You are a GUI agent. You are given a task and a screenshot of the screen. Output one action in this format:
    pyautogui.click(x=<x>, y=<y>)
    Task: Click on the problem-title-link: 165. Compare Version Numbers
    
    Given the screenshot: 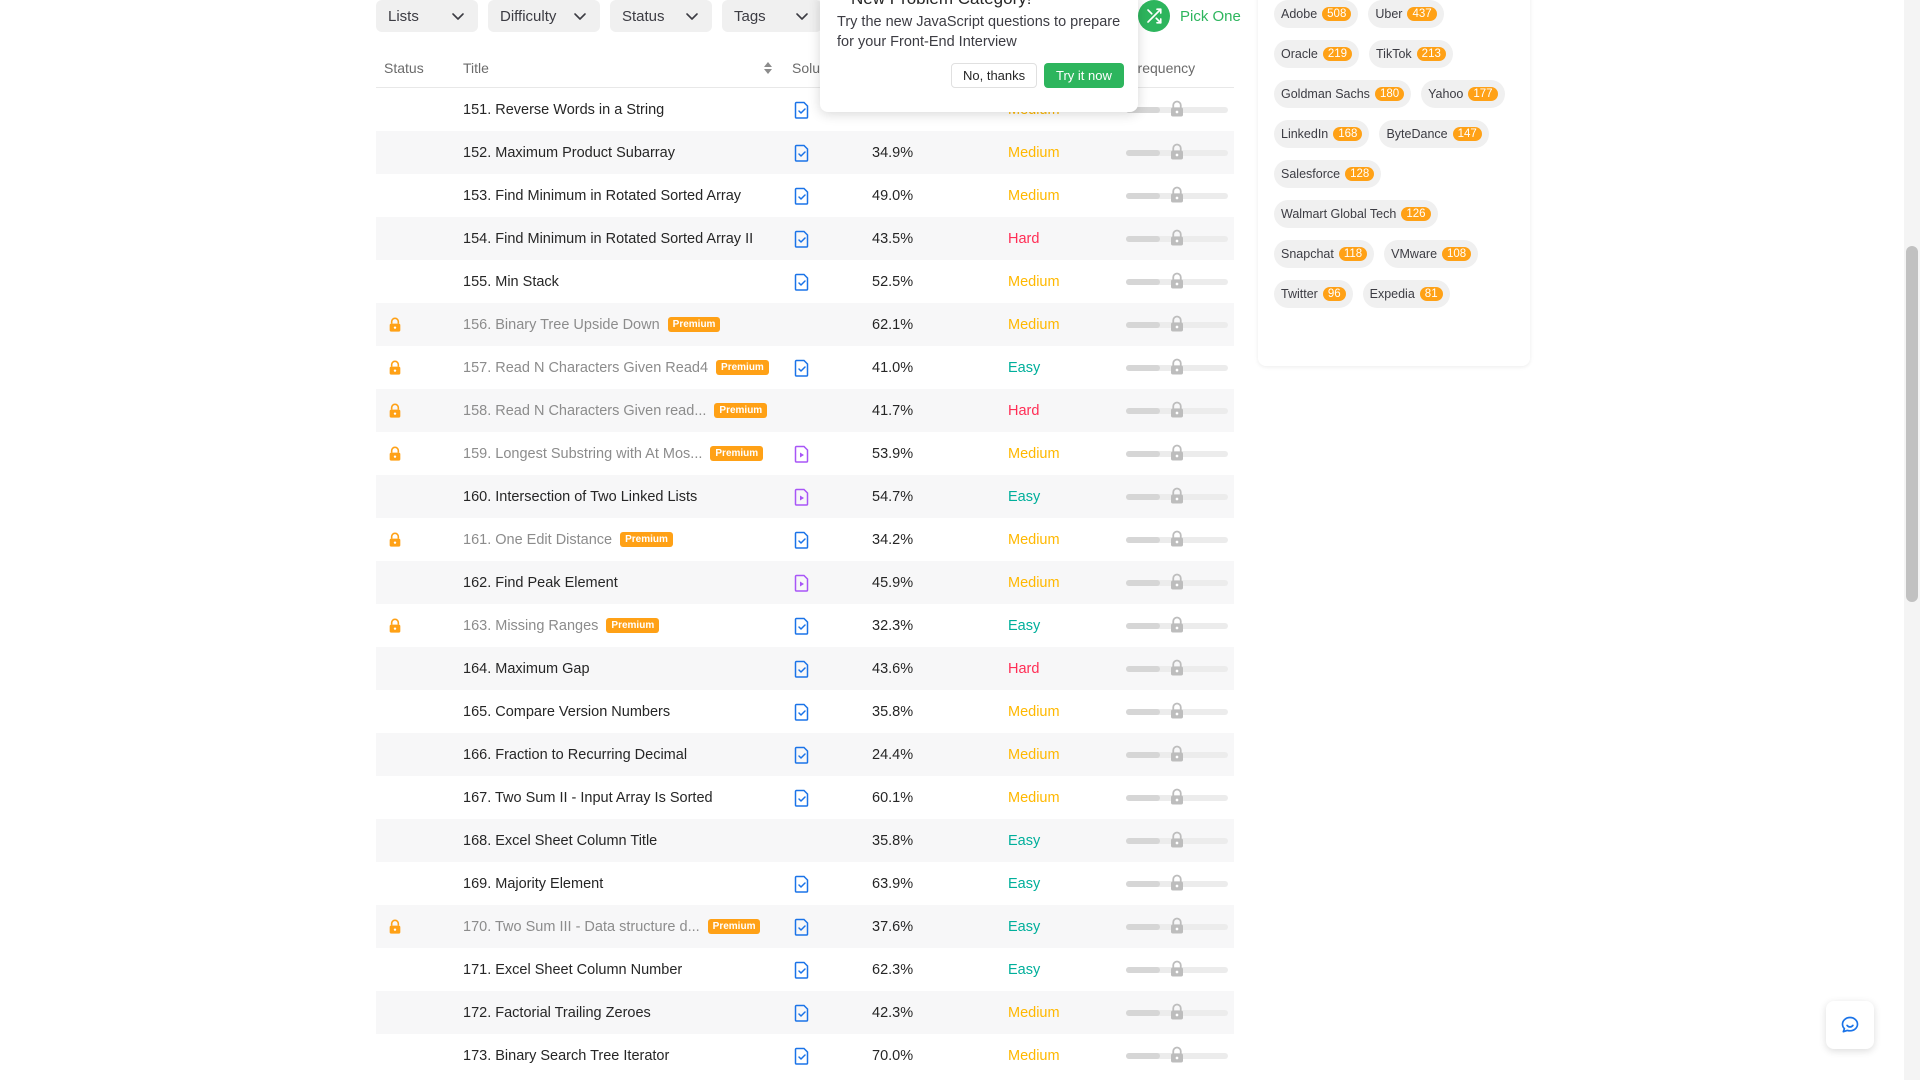 What is the action you would take?
    pyautogui.click(x=566, y=712)
    